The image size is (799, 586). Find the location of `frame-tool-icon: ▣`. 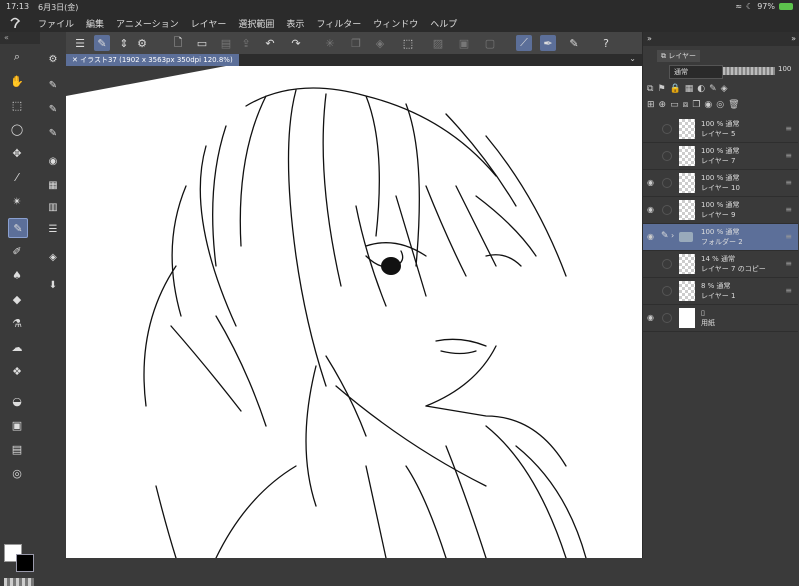

frame-tool-icon: ▣ is located at coordinates (17, 425).